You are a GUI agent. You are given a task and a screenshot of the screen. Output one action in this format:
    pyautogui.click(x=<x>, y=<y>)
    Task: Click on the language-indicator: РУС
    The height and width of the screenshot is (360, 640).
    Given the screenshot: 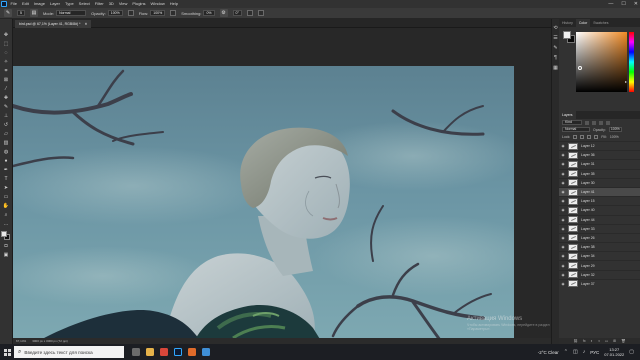 What is the action you would take?
    pyautogui.click(x=594, y=352)
    